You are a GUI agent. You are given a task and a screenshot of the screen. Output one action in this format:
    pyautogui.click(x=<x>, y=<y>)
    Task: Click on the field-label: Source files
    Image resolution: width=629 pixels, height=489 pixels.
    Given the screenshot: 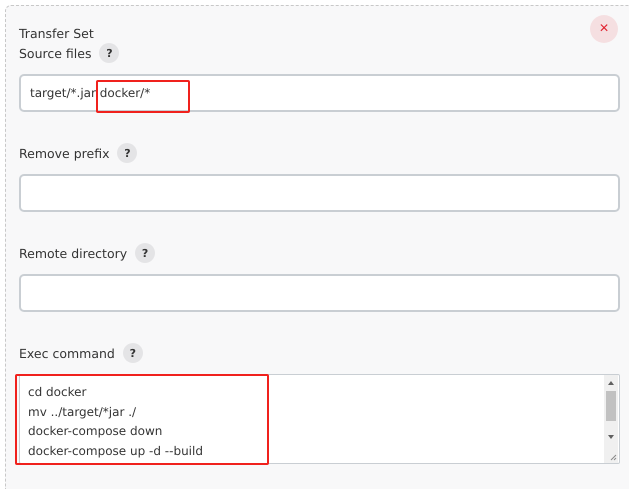 What is the action you would take?
    pyautogui.click(x=55, y=53)
    